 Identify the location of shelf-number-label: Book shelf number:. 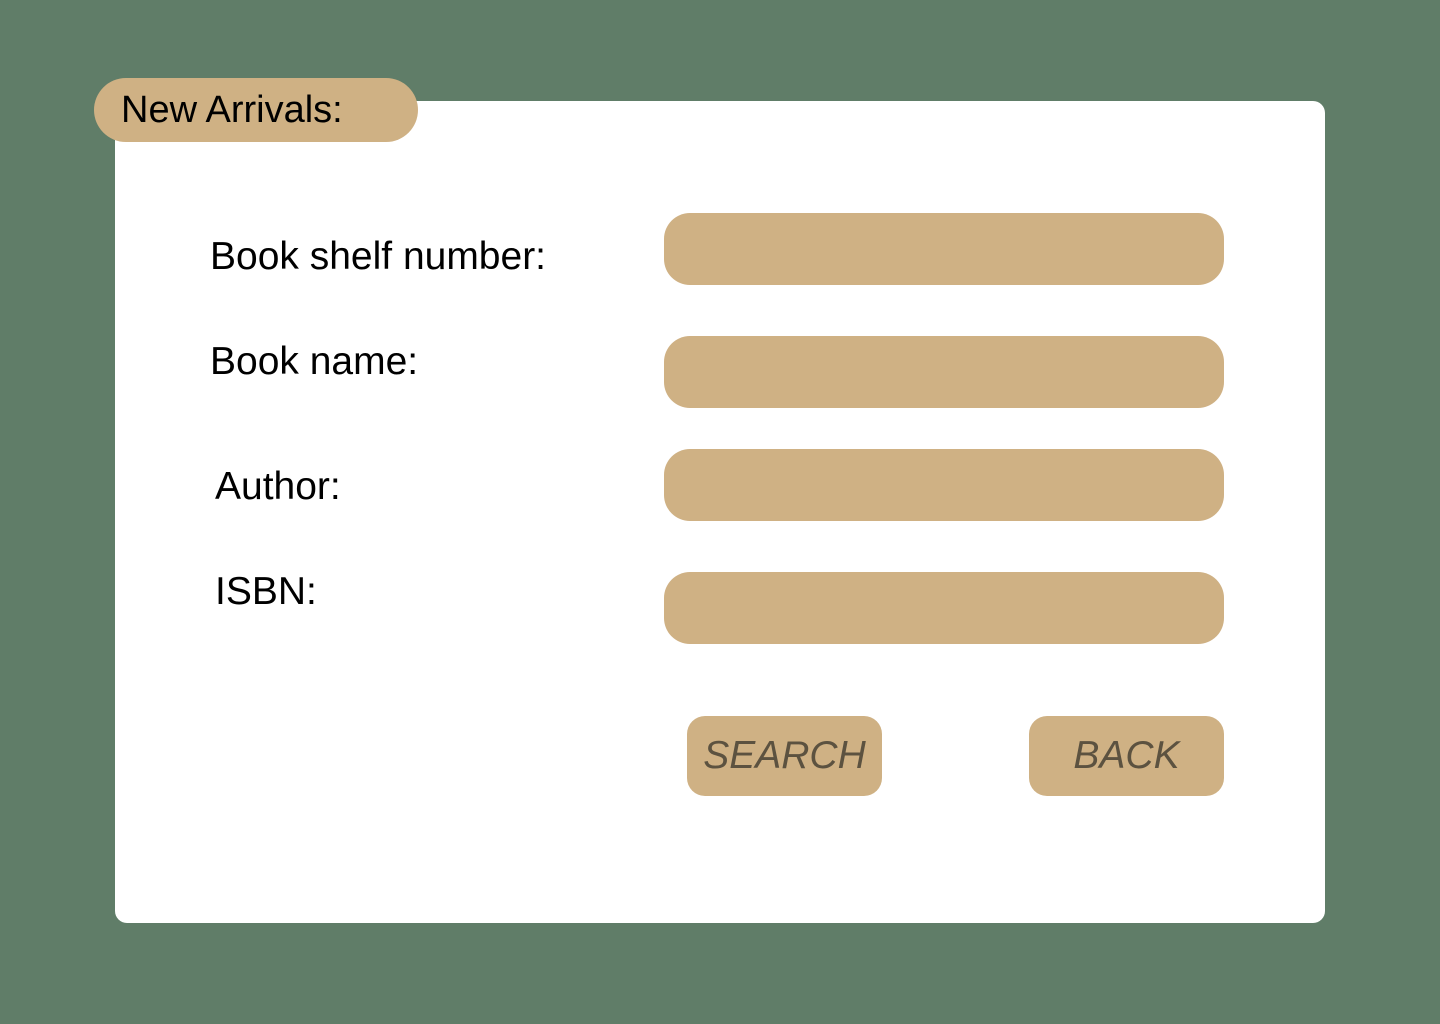
(378, 256).